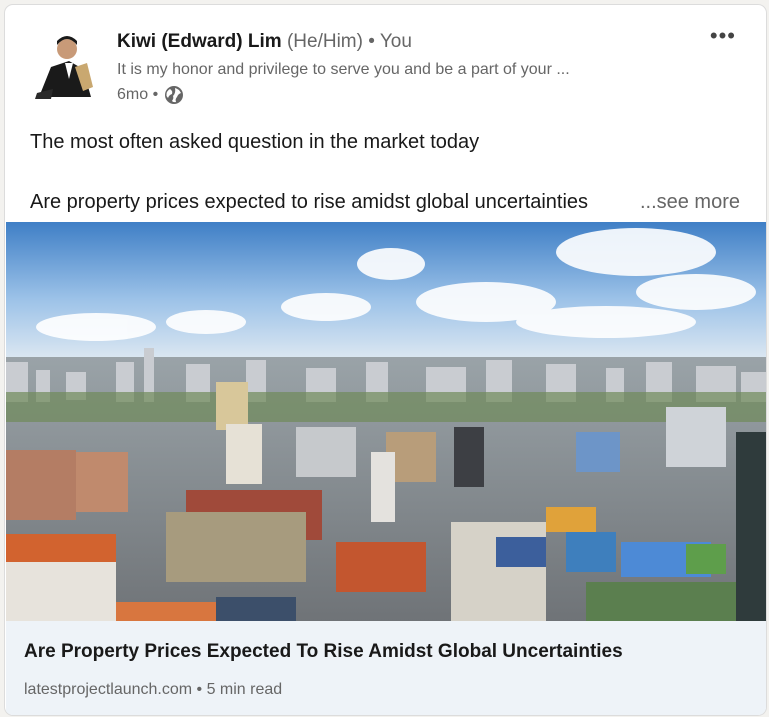 This screenshot has width=769, height=717. I want to click on more-horizontal-icon: •••, so click(722, 35).